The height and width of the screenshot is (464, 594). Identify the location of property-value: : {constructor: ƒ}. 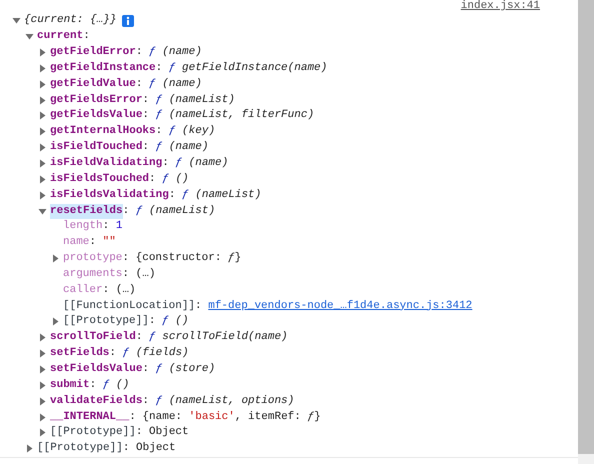
(182, 258).